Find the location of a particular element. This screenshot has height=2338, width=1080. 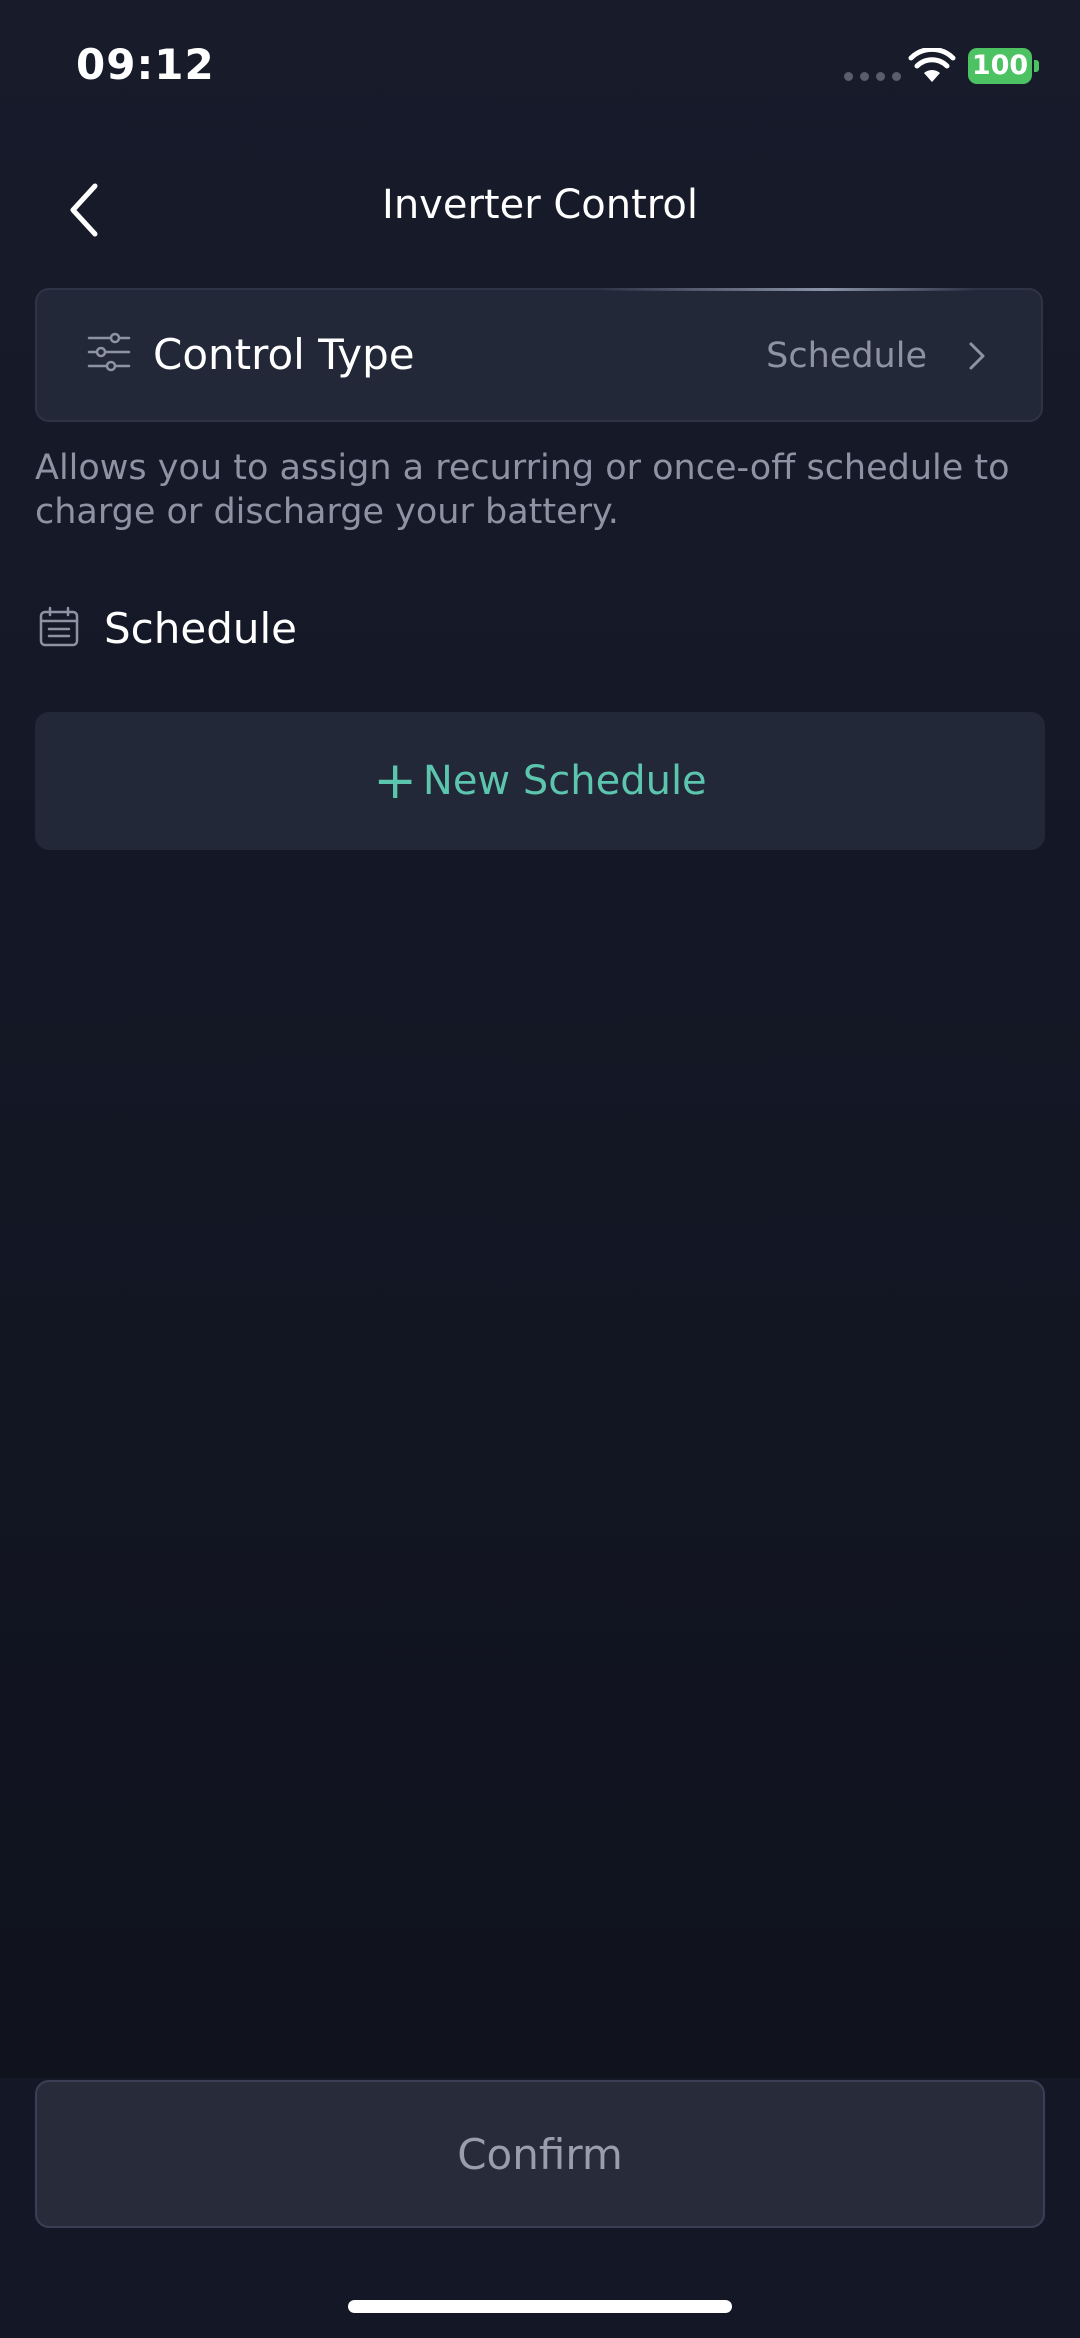

status-time: 09:12 is located at coordinates (145, 64).